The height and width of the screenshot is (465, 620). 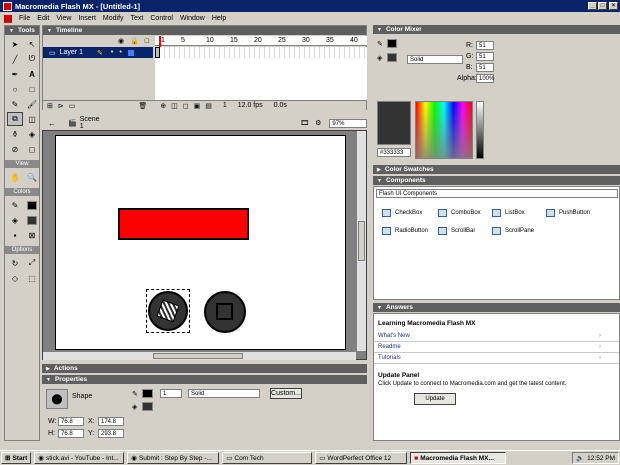 What do you see at coordinates (602, 6) in the screenshot?
I see `maximize-button: □` at bounding box center [602, 6].